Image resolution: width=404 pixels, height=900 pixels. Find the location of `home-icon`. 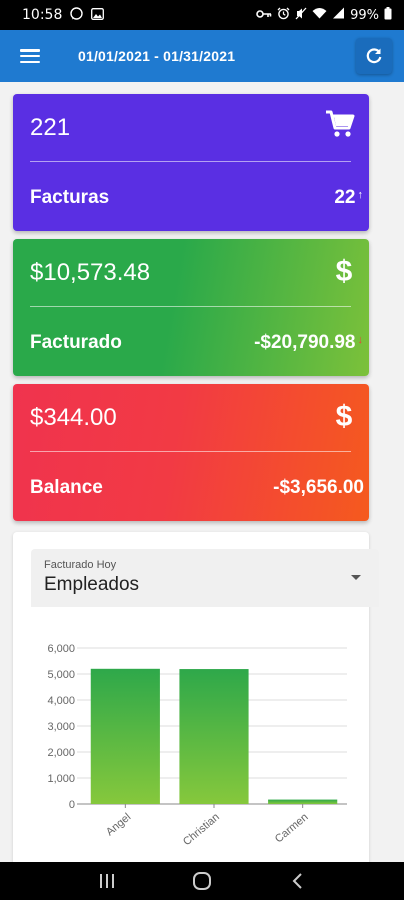

home-icon is located at coordinates (201, 881).